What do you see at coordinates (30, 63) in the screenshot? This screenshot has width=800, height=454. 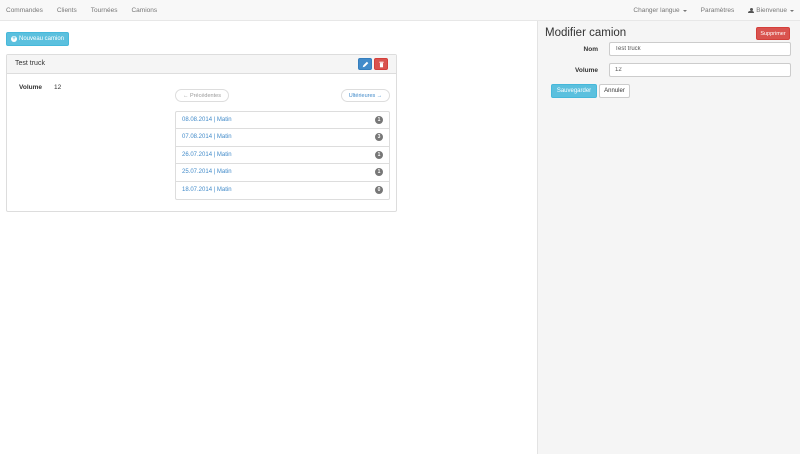 I see `truck-panel-title: Test truck` at bounding box center [30, 63].